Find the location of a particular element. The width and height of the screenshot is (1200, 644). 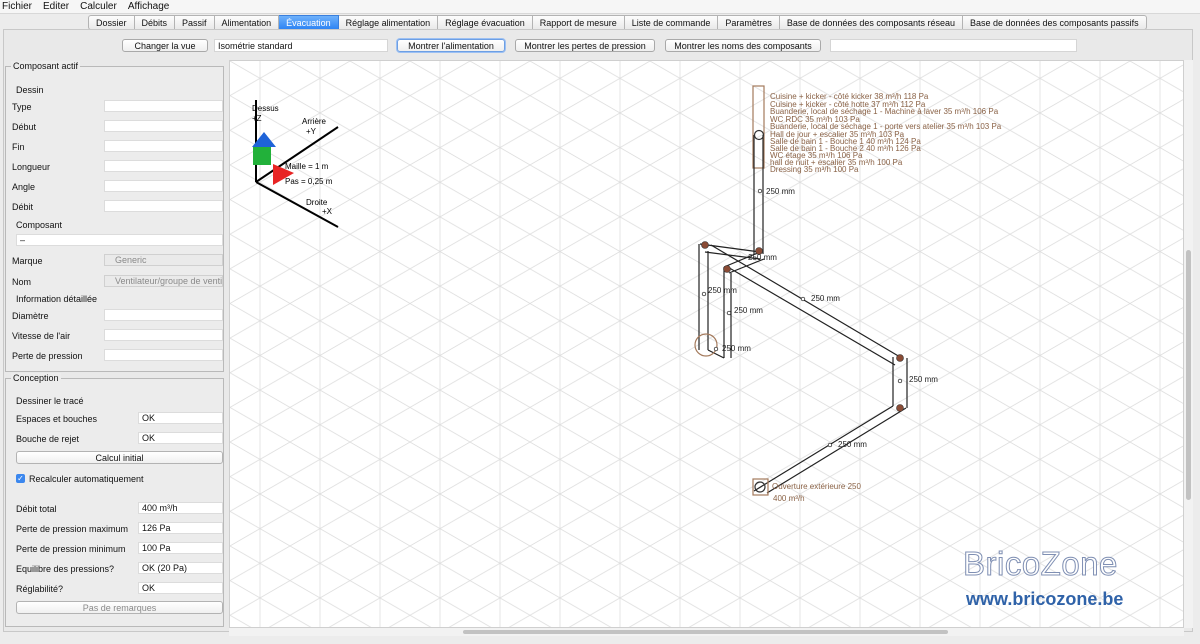

brand-field: Generic is located at coordinates (163, 260).